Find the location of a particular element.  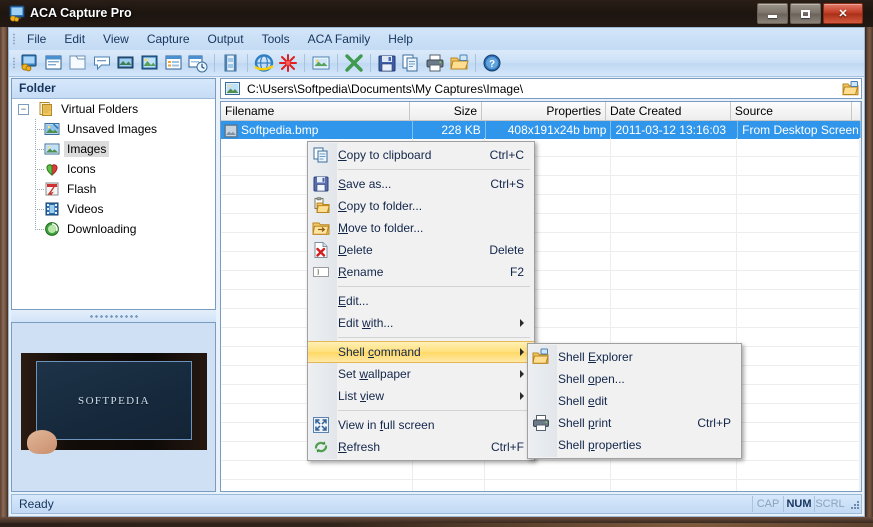

copy-to-folder-icon is located at coordinates (321, 206).